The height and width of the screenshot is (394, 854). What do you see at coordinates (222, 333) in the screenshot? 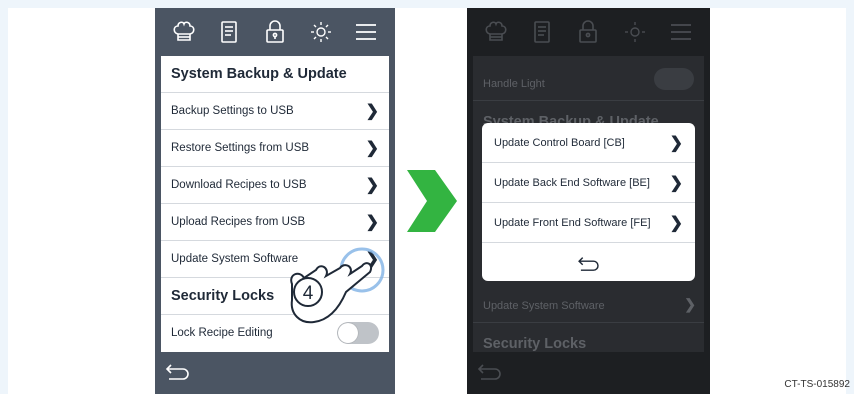
I see `item-label: Lock Recipe Editing` at bounding box center [222, 333].